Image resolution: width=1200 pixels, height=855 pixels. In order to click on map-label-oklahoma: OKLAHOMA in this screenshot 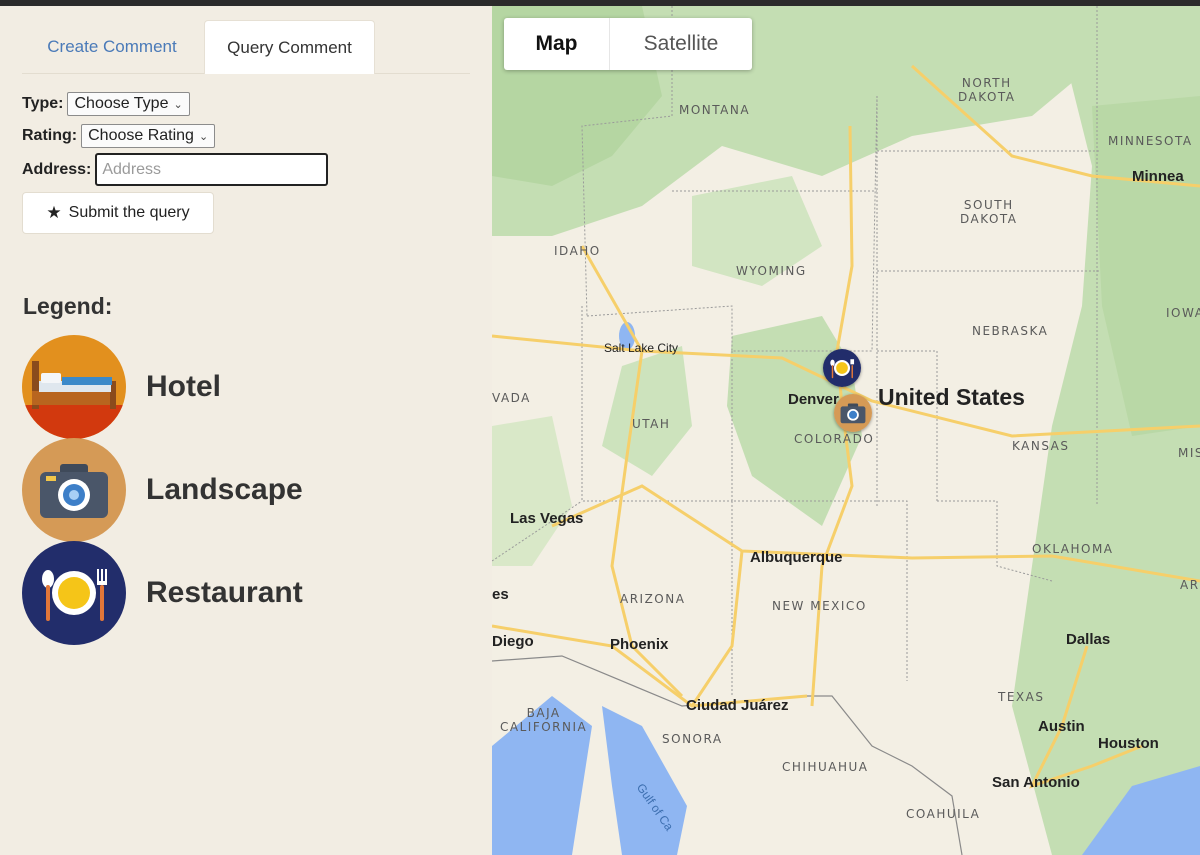, I will do `click(1073, 549)`.